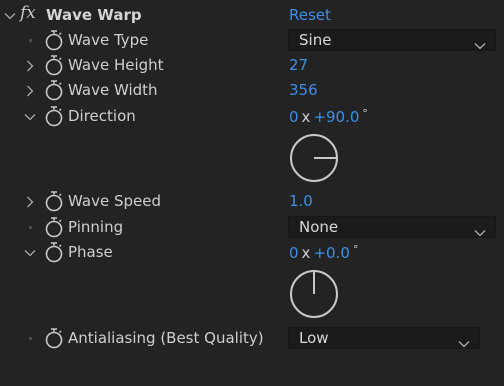 This screenshot has height=386, width=504. I want to click on property-row-phase: Phase 0 x +0.0 °, so click(252, 252).